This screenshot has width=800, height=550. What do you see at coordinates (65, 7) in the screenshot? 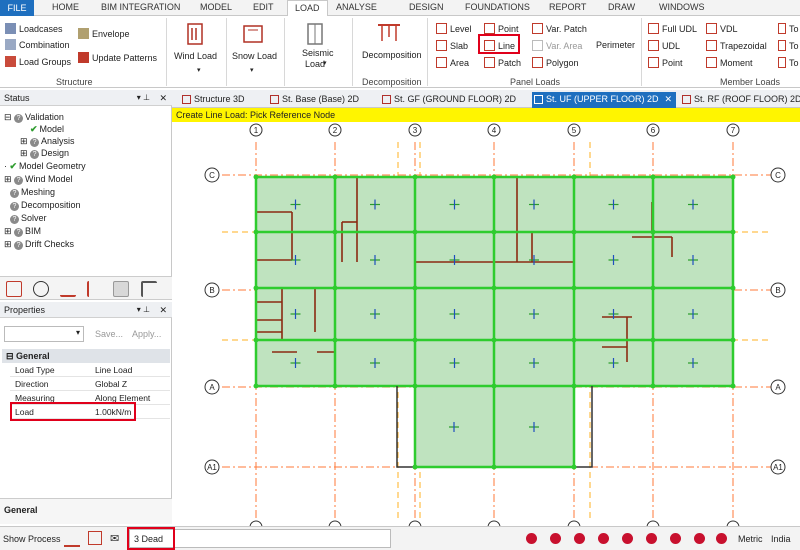
I see `menu-home: HOME` at bounding box center [65, 7].